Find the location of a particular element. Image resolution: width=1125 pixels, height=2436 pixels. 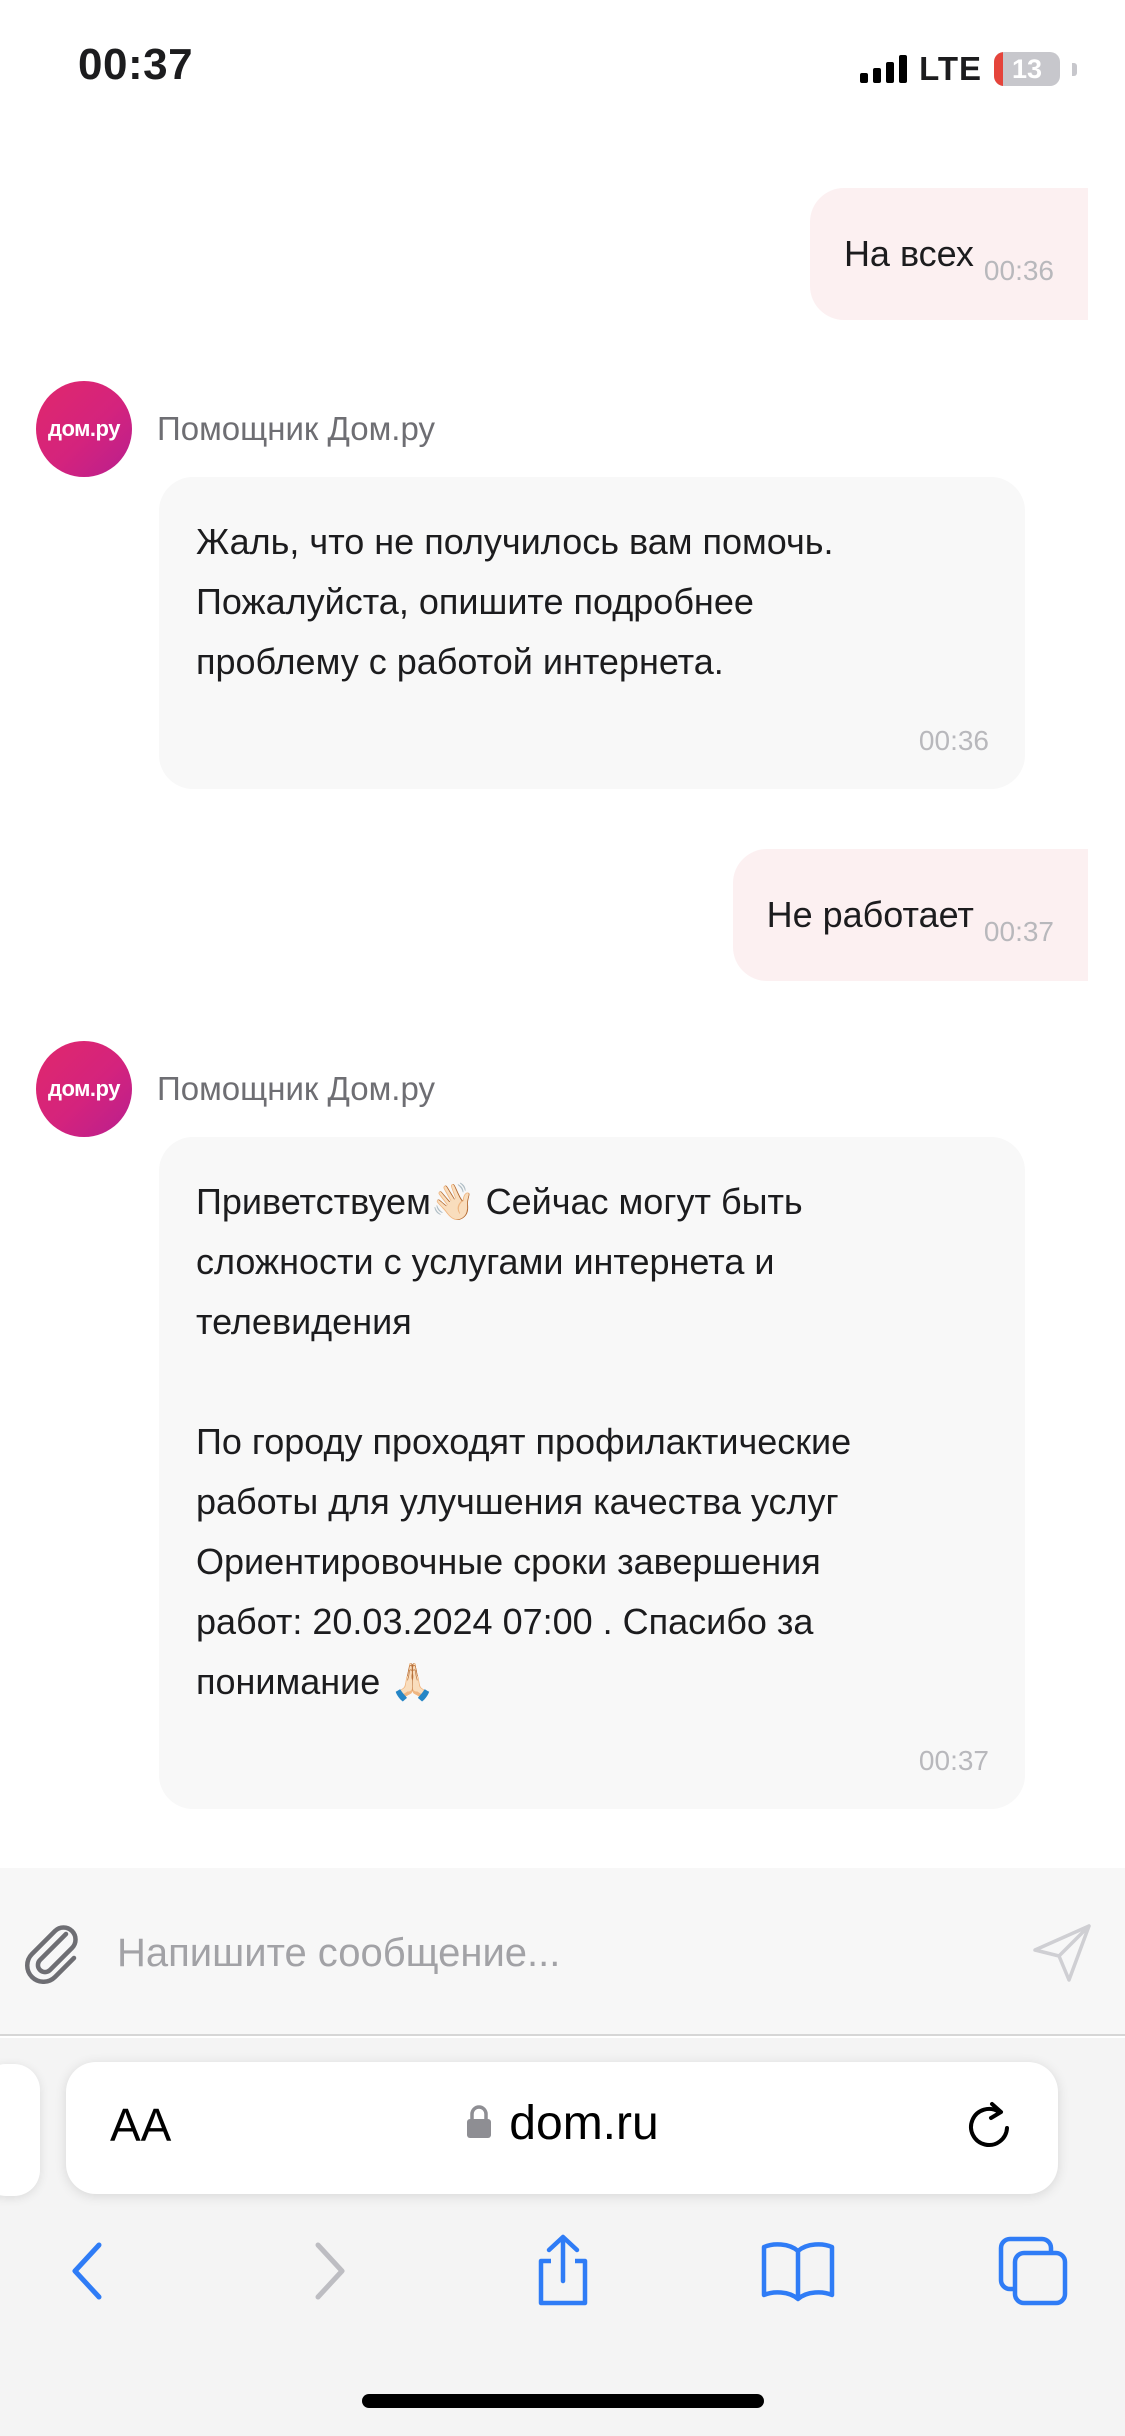

user-message: На всех 00:36 is located at coordinates (948, 254).